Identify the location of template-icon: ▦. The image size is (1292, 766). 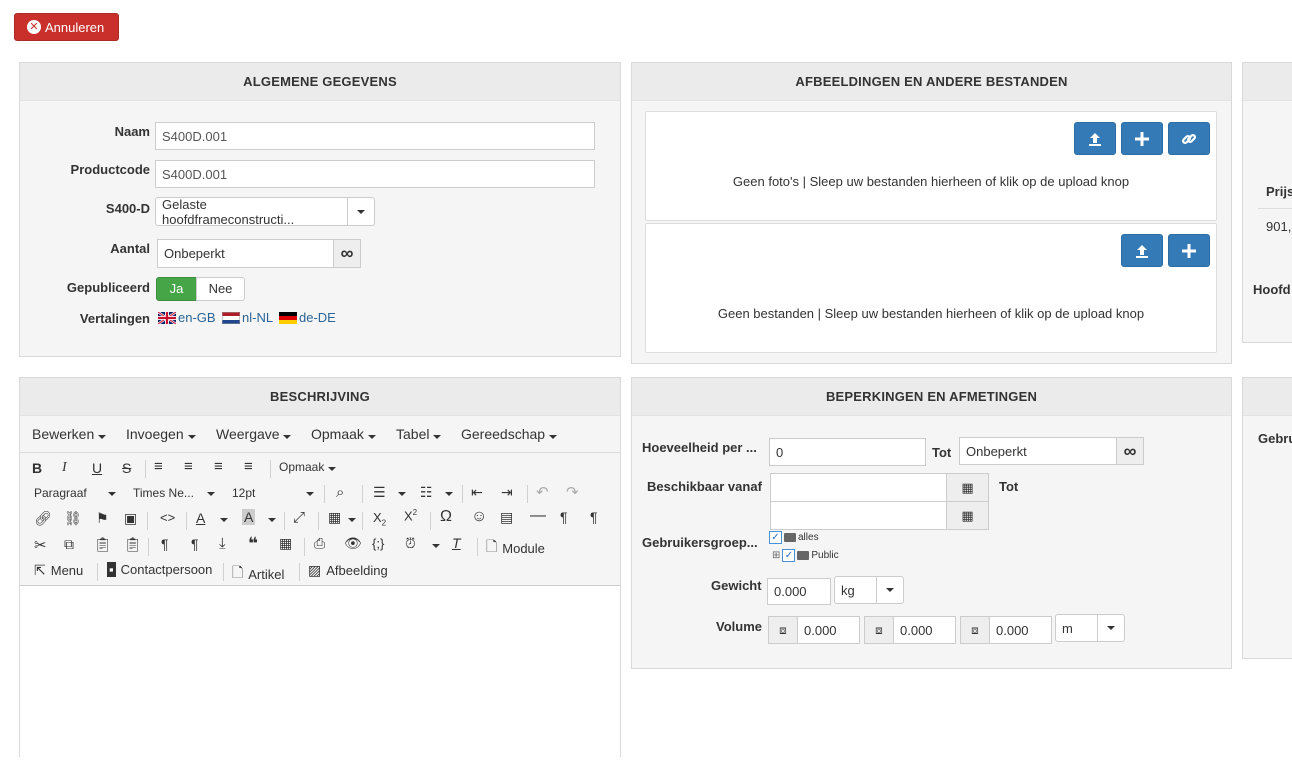
(285, 543).